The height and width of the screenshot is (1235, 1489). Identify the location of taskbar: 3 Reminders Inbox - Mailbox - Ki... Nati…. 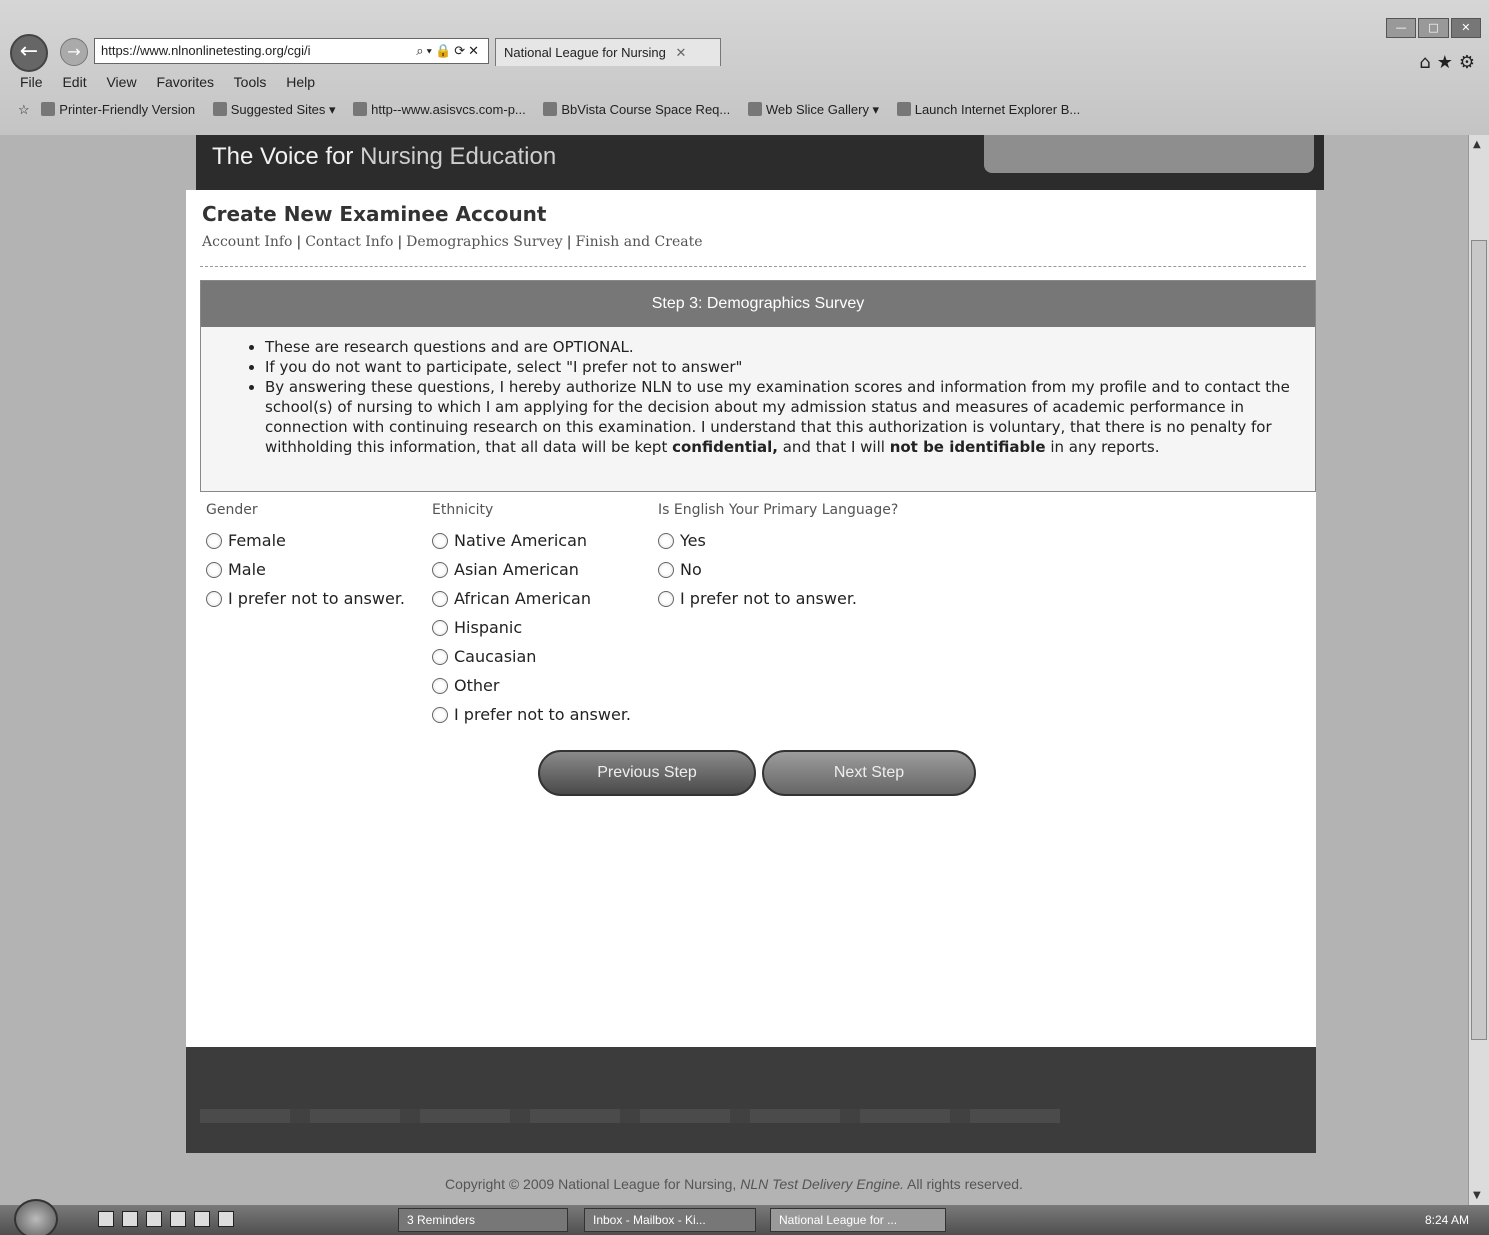
(744, 1217).